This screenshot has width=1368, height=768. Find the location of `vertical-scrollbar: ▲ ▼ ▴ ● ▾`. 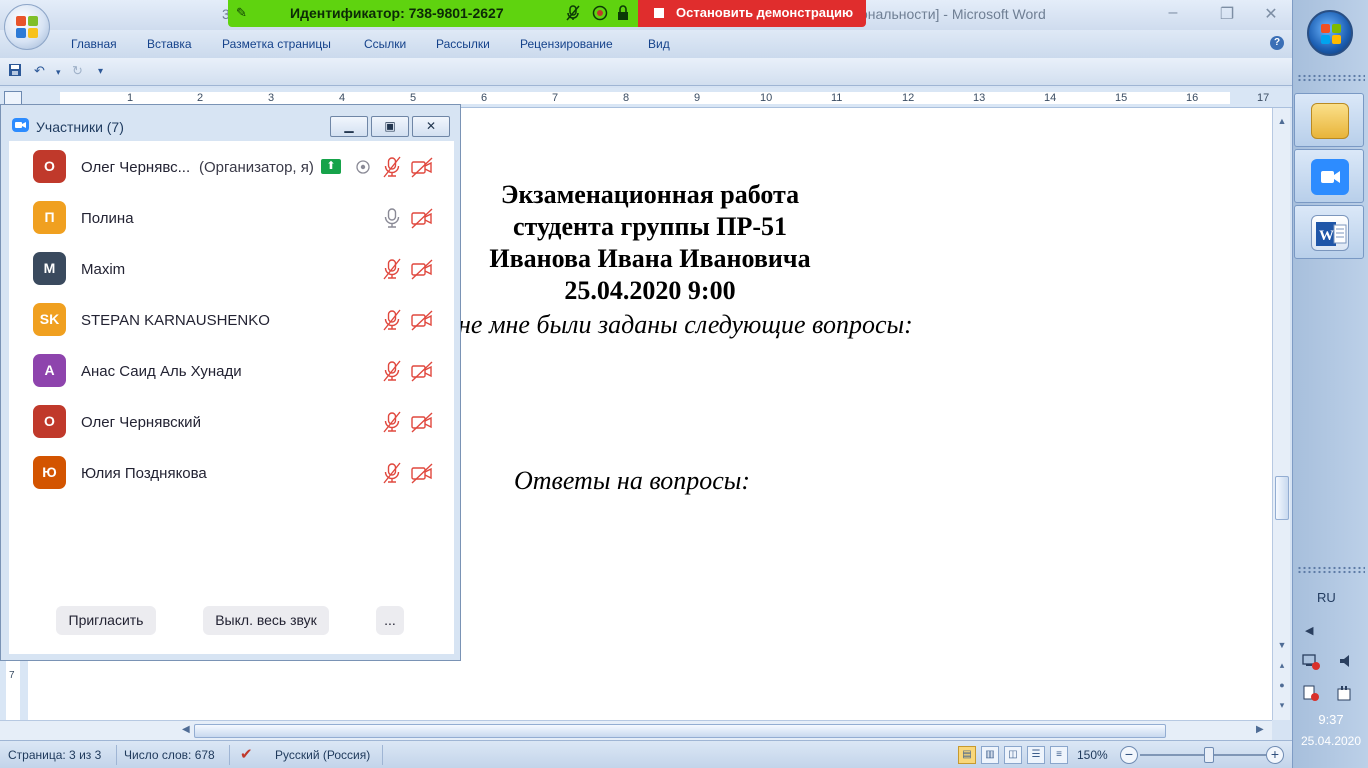

vertical-scrollbar: ▲ ▼ ▴ ● ▾ is located at coordinates (1281, 414).